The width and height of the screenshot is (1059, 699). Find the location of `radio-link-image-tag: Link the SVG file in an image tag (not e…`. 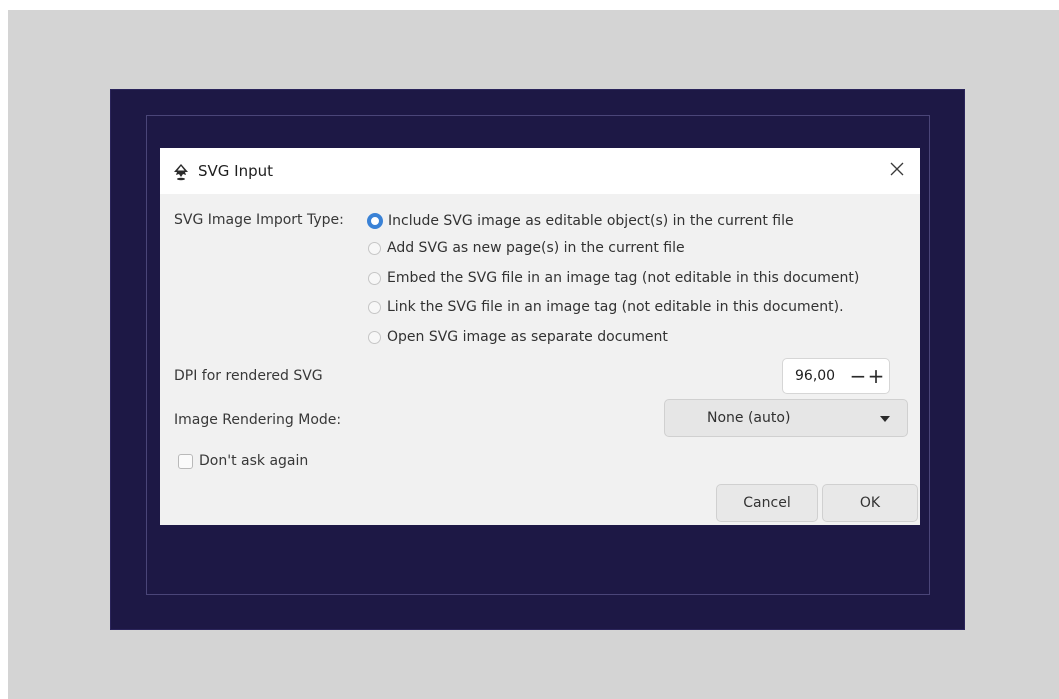

radio-link-image-tag: Link the SVG file in an image tag (not e… is located at coordinates (606, 307).